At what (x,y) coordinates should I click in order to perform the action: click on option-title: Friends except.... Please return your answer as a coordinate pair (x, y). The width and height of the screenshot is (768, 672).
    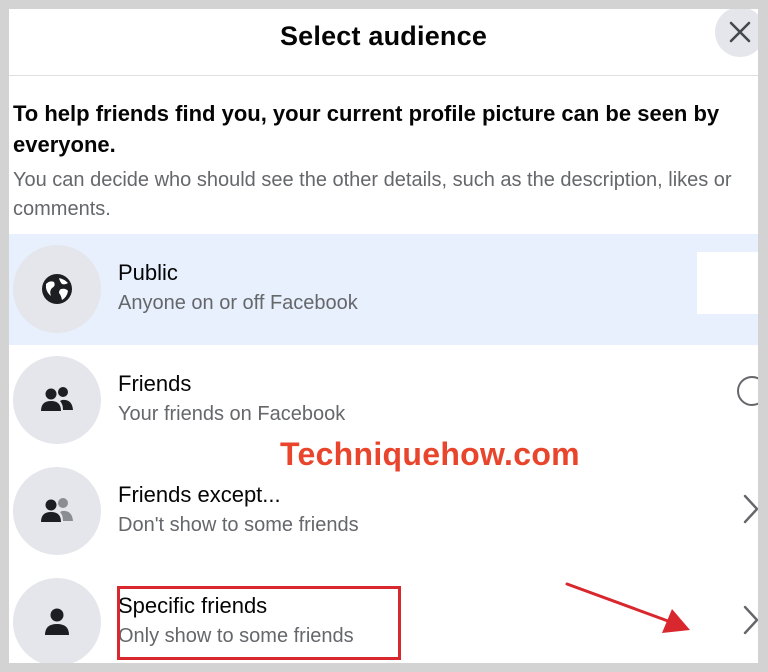
    Looking at the image, I should click on (199, 494).